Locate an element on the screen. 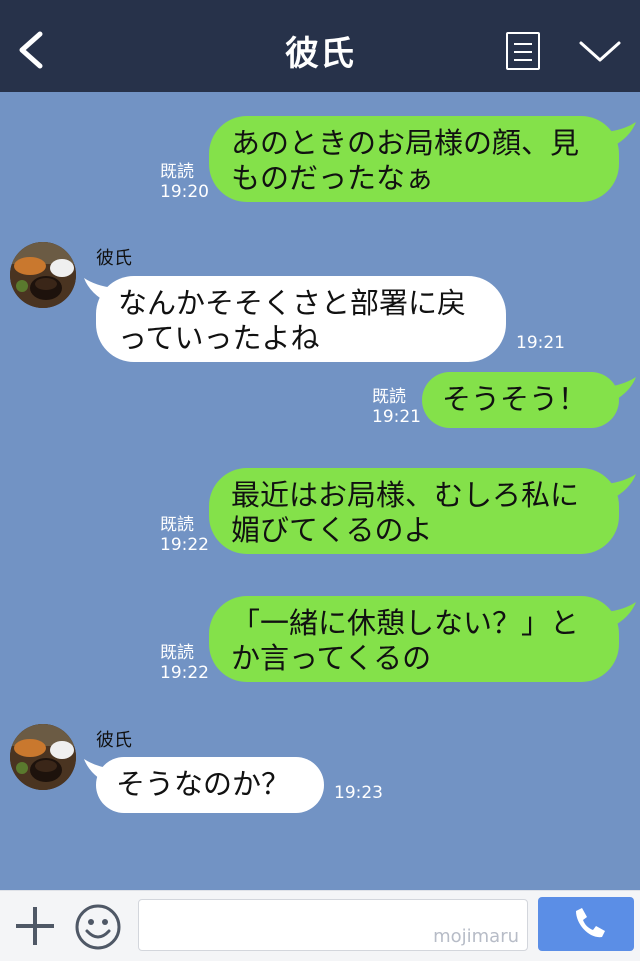 This screenshot has height=961, width=640. phone-icon is located at coordinates (590, 923).